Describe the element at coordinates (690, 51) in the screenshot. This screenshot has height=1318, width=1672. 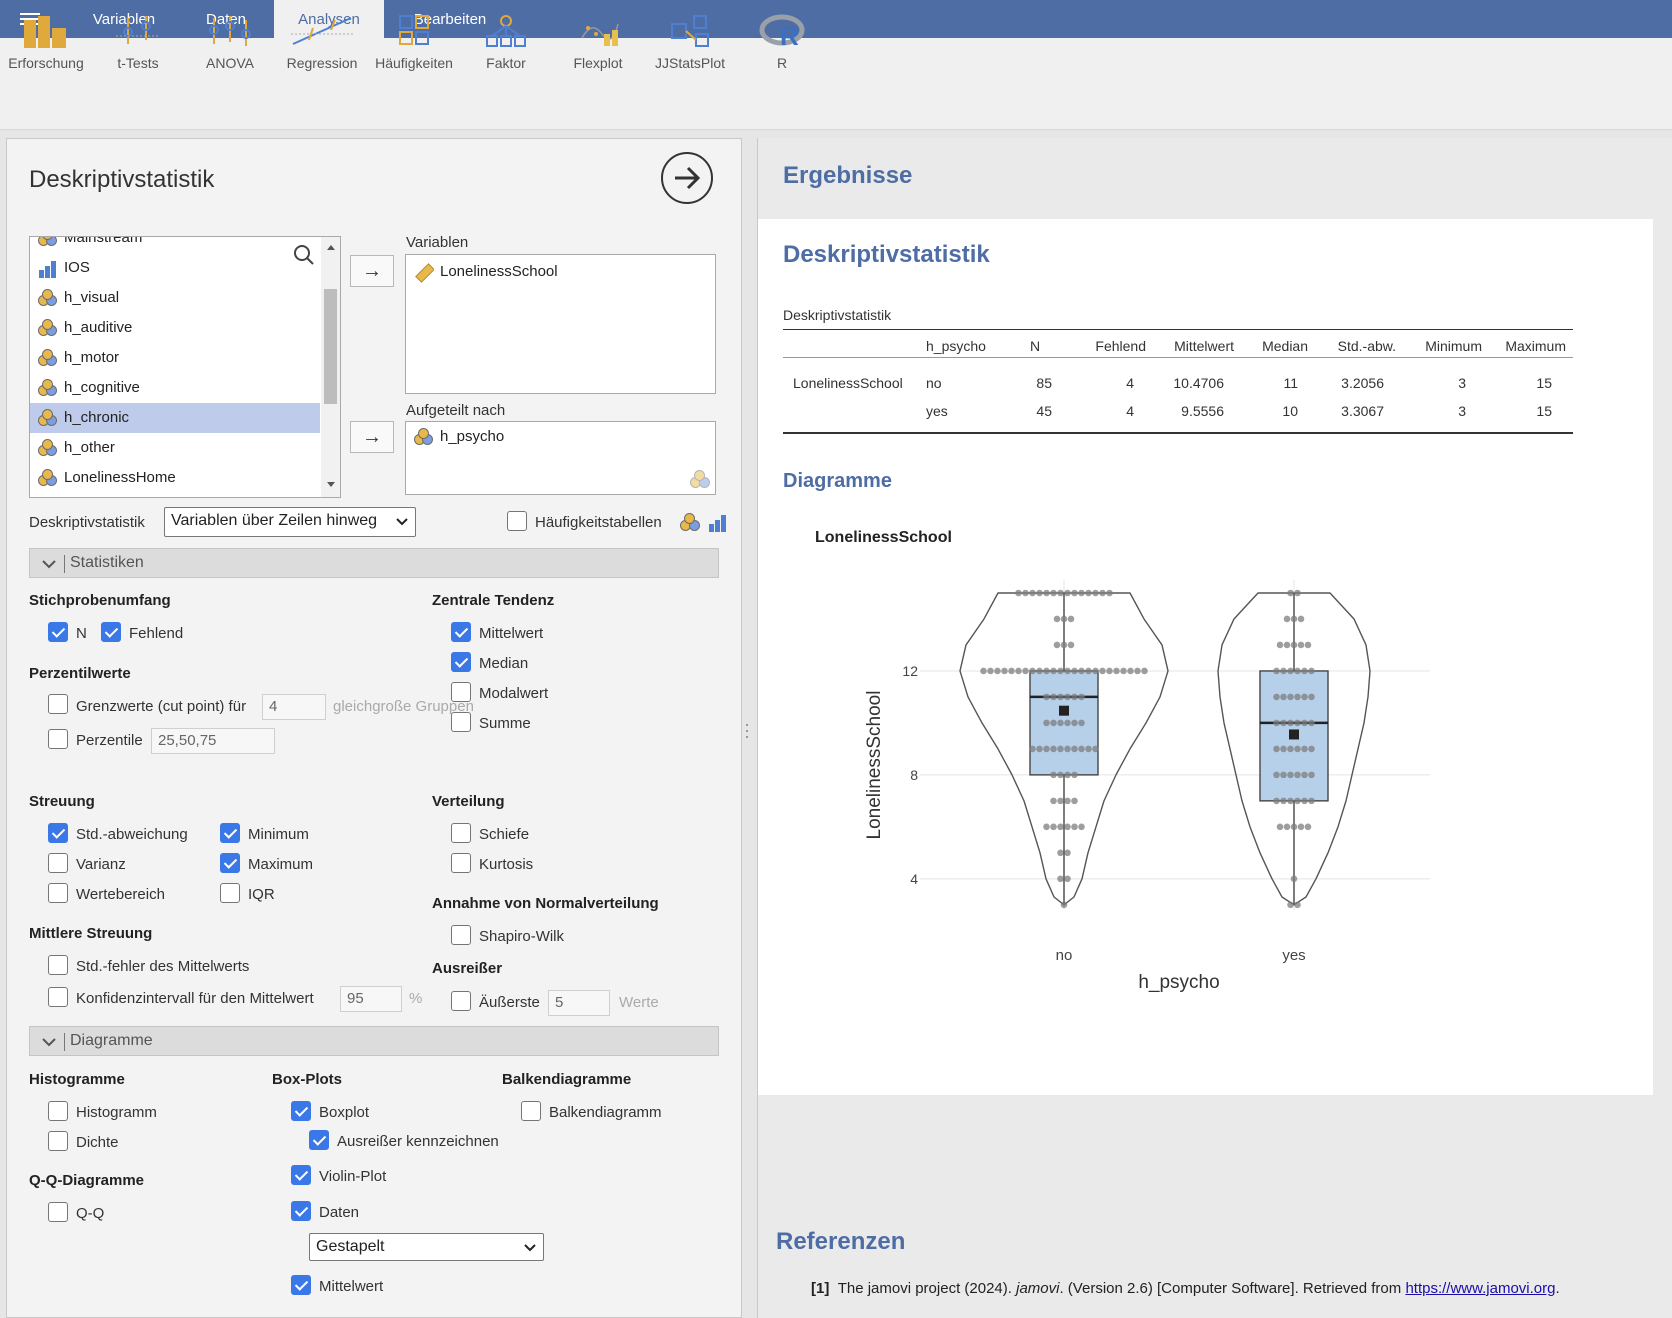
I see `ribbon-jjstatsplot-button: JJStatsPlot` at that location.